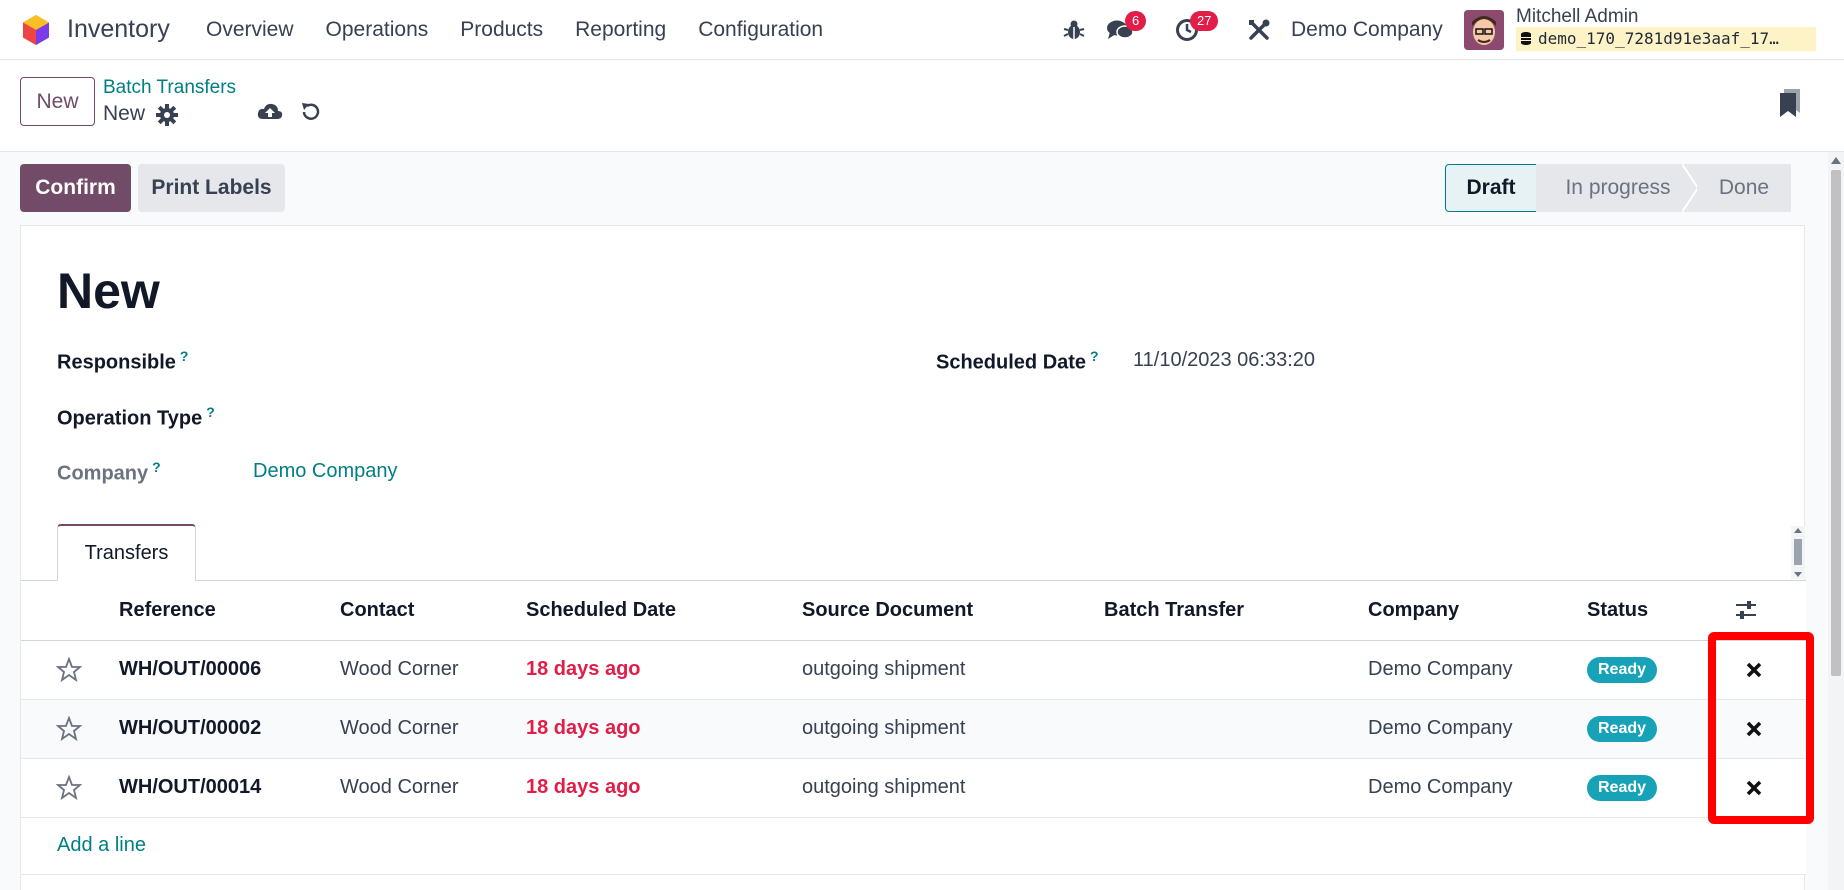 The image size is (1844, 890). I want to click on breadcrumb-batch-transfers: Batch Transfers, so click(169, 88).